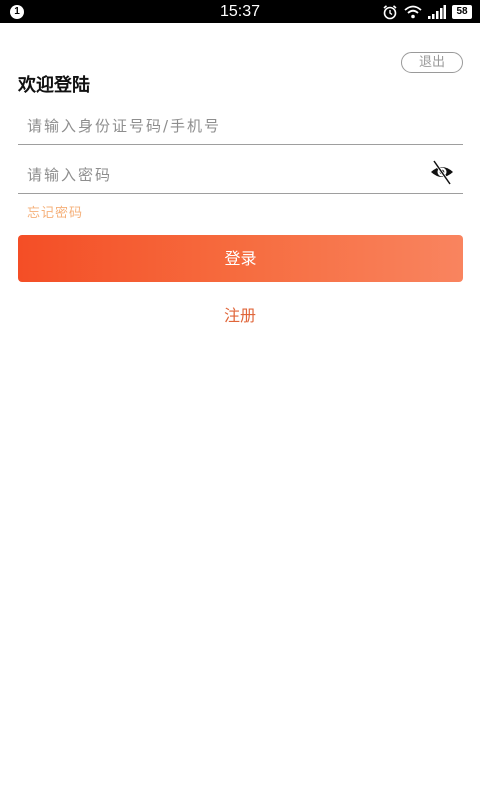 Image resolution: width=480 pixels, height=800 pixels. Describe the element at coordinates (240, 258) in the screenshot. I see `login-button: 登录` at that location.